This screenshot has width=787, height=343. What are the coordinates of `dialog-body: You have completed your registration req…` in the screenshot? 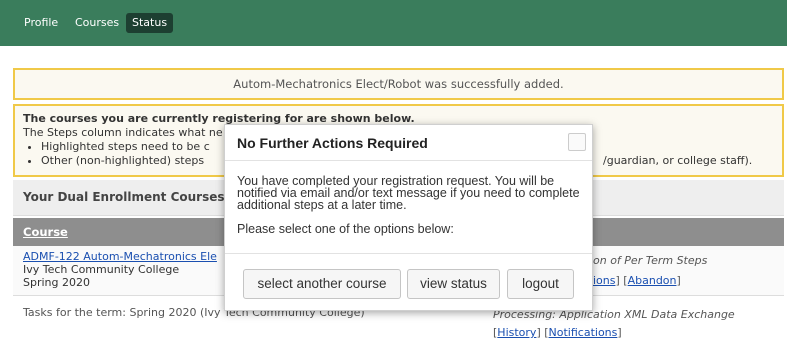 It's located at (409, 205).